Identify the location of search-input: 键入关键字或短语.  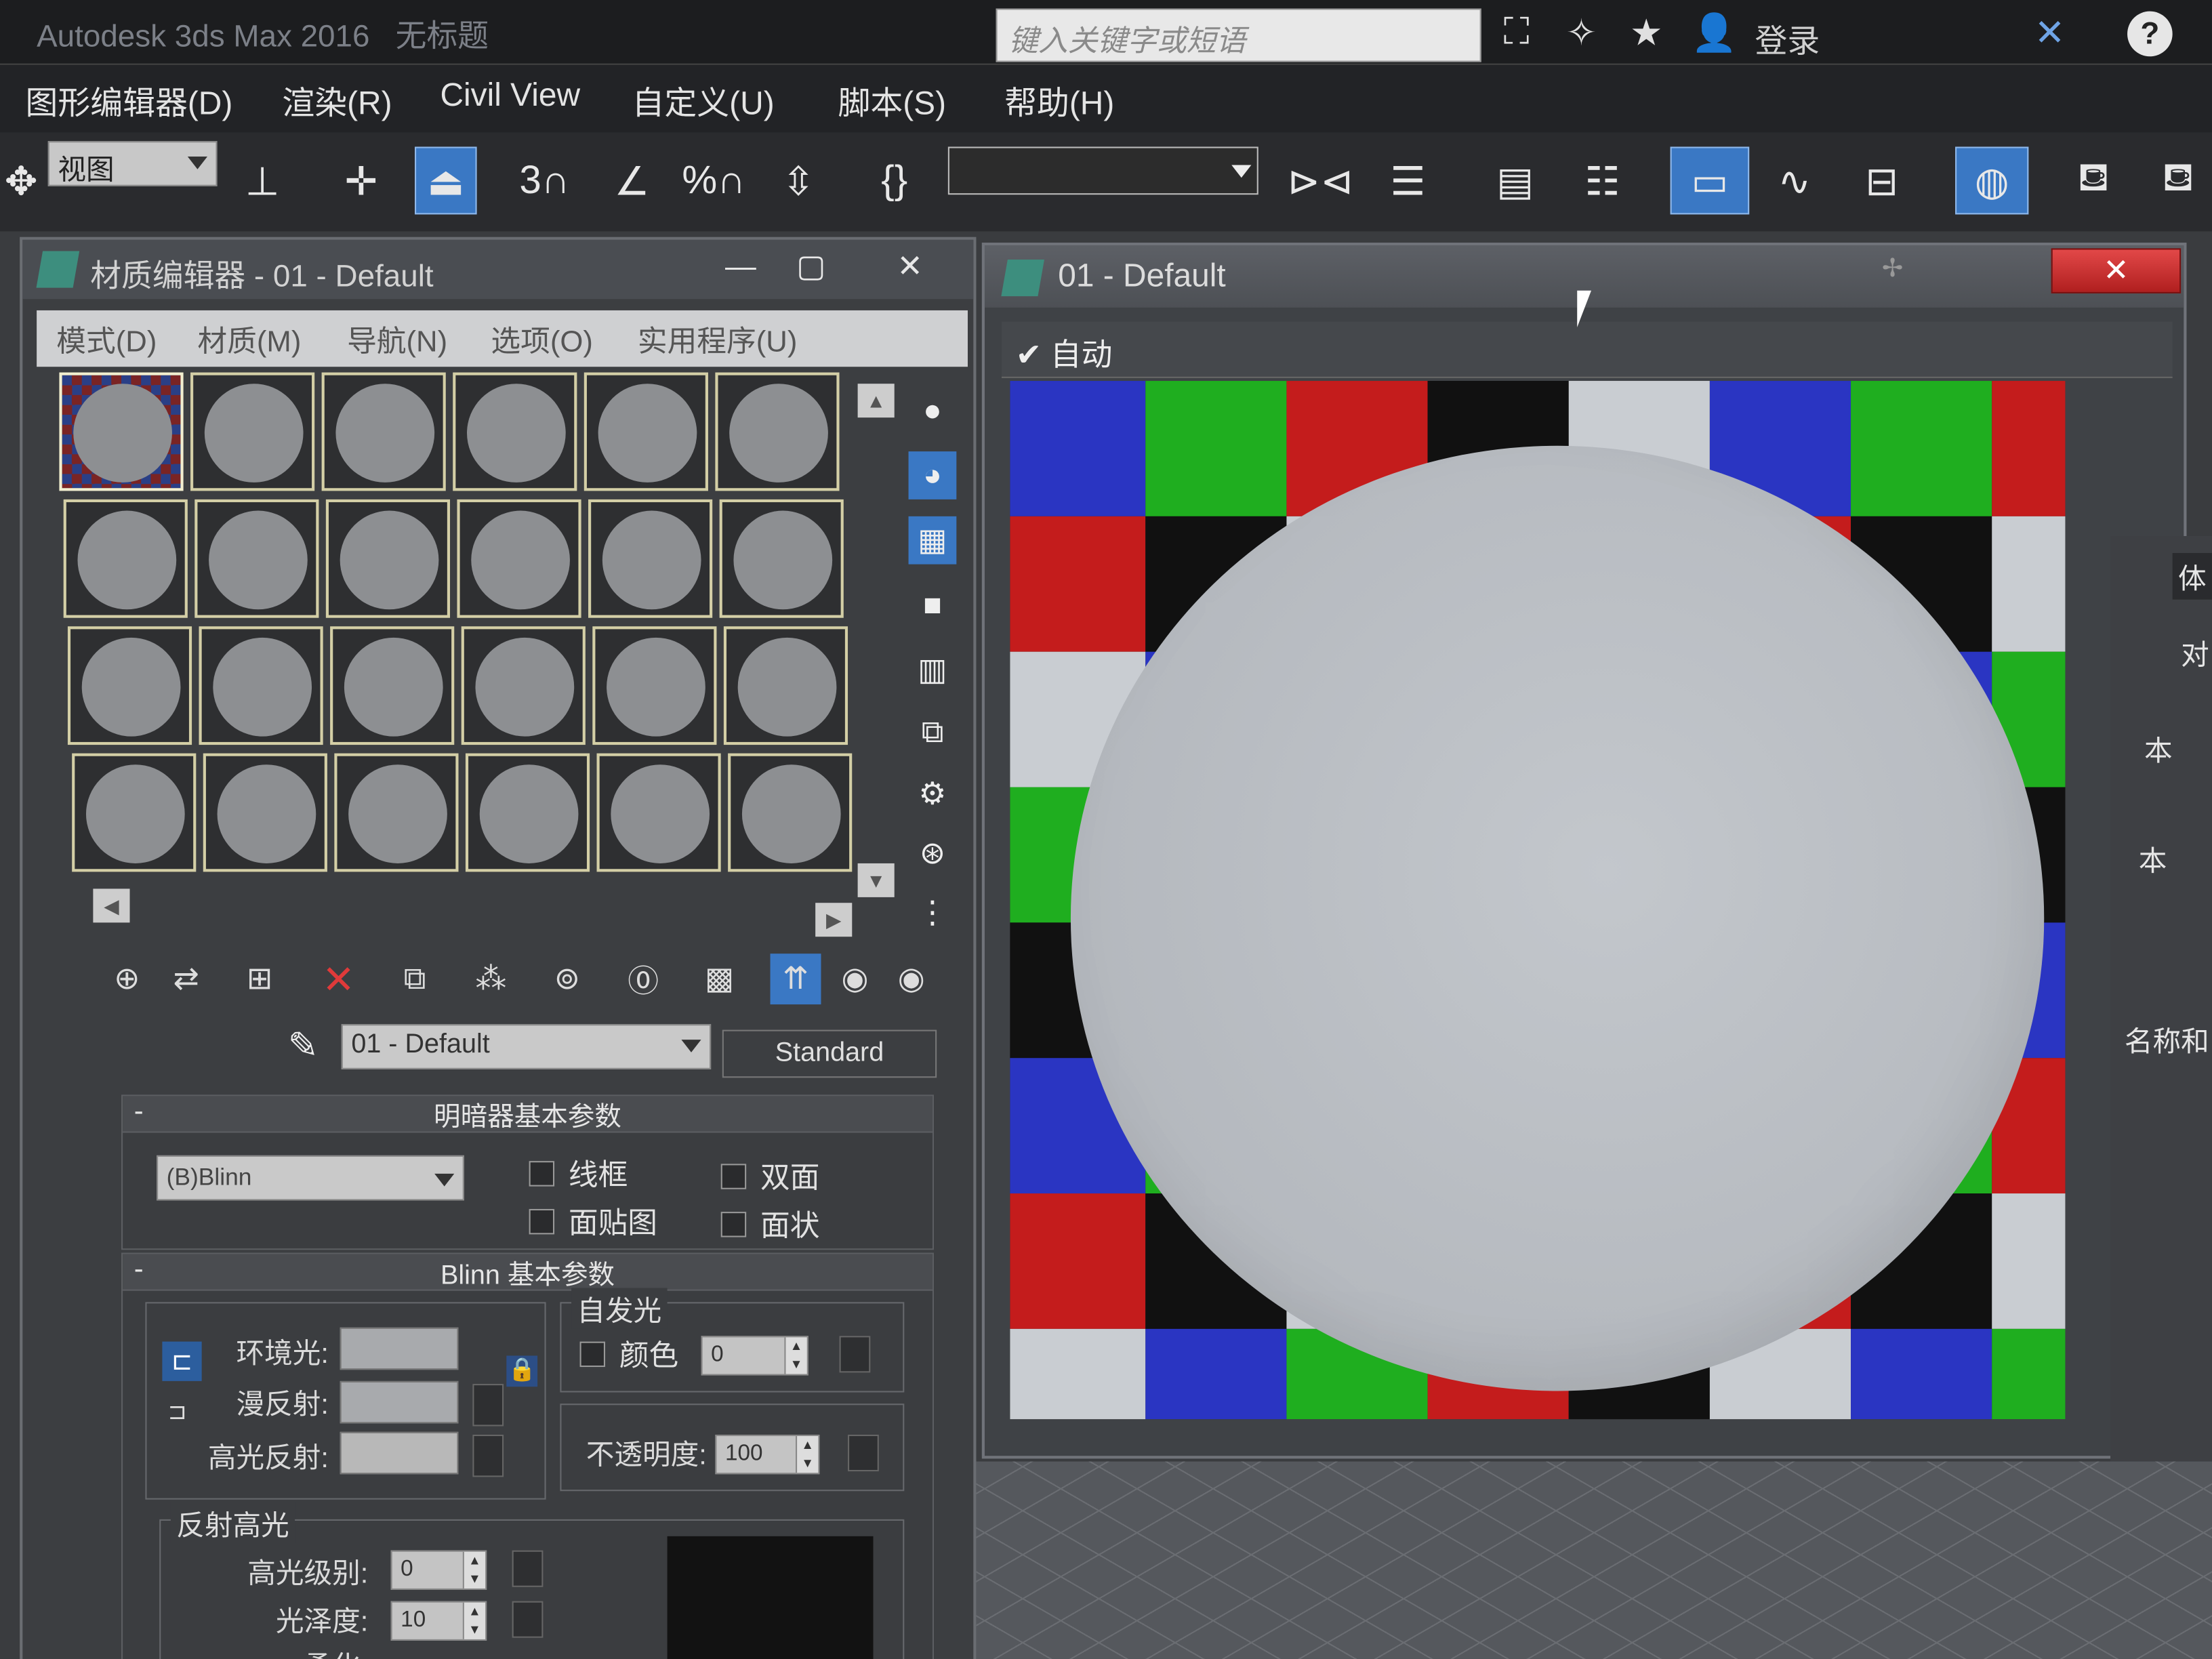
(1238, 35).